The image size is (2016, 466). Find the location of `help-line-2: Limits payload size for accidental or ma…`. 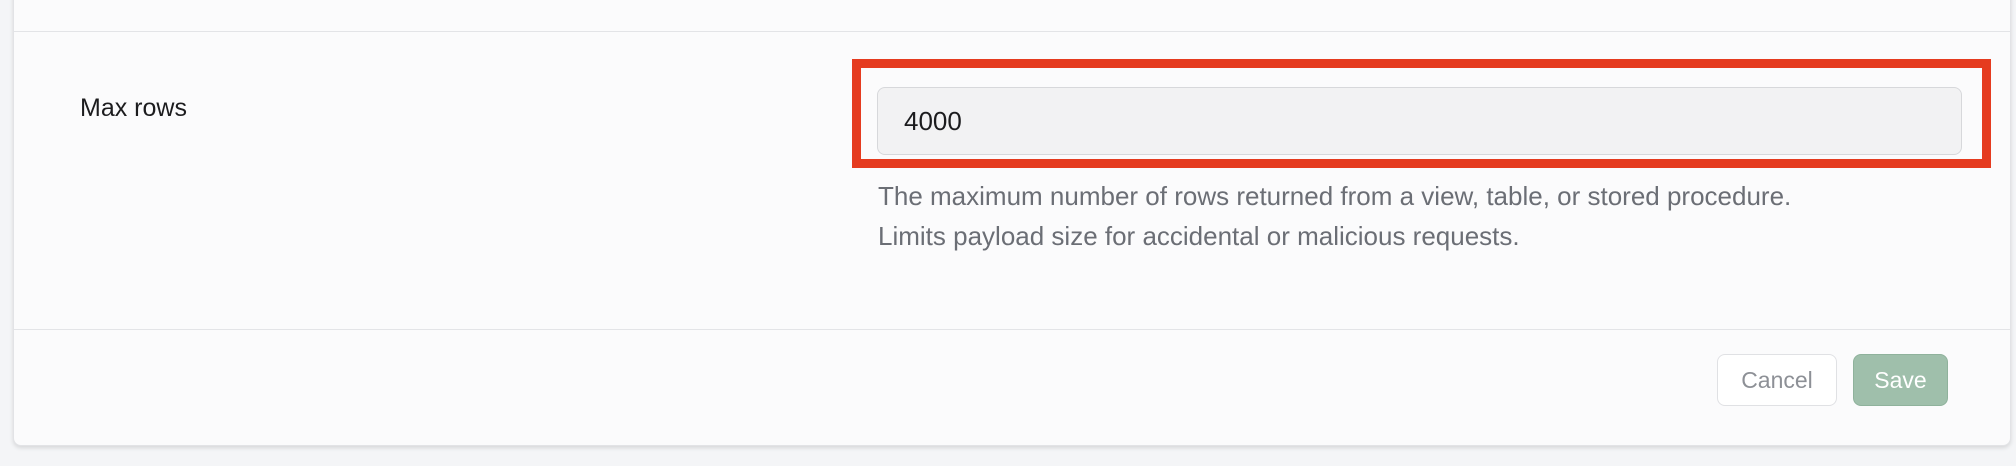

help-line-2: Limits payload size for accidental or ma… is located at coordinates (1199, 236).